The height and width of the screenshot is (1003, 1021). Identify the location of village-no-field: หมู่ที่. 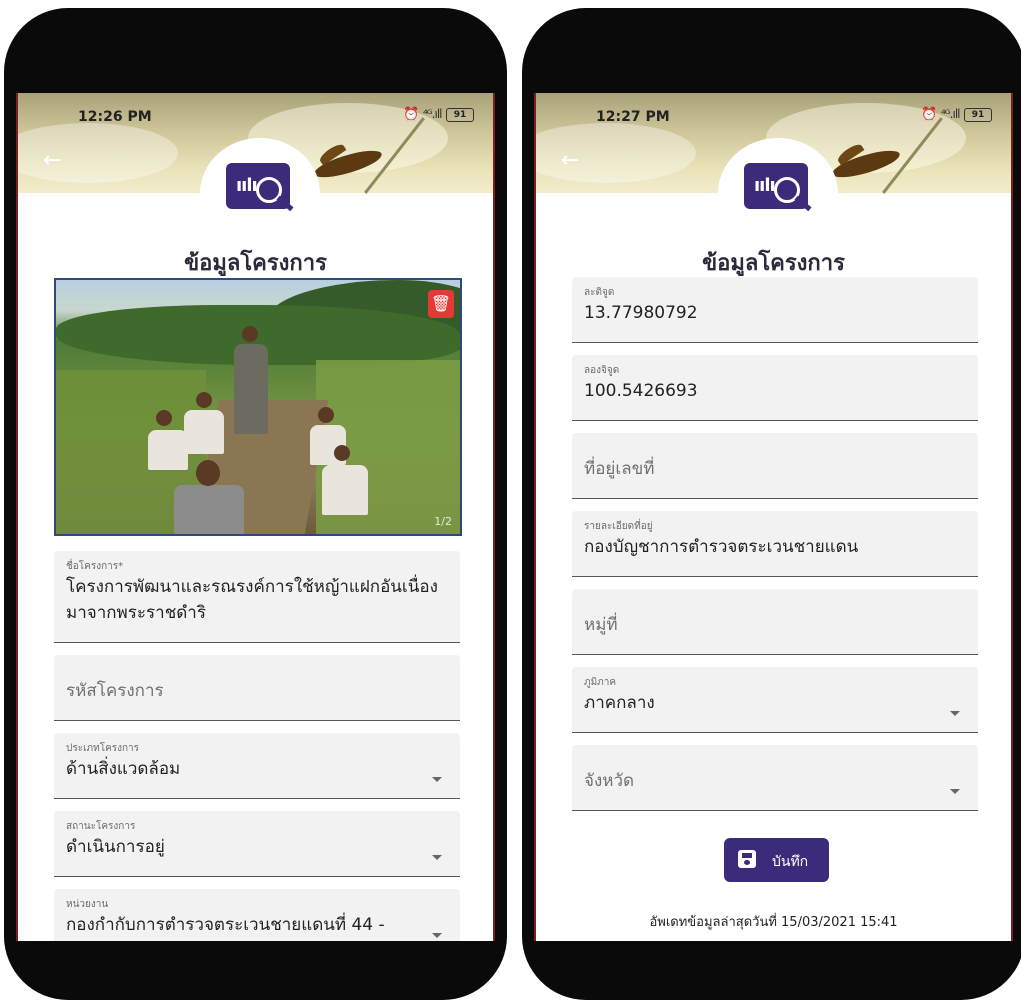
(775, 622).